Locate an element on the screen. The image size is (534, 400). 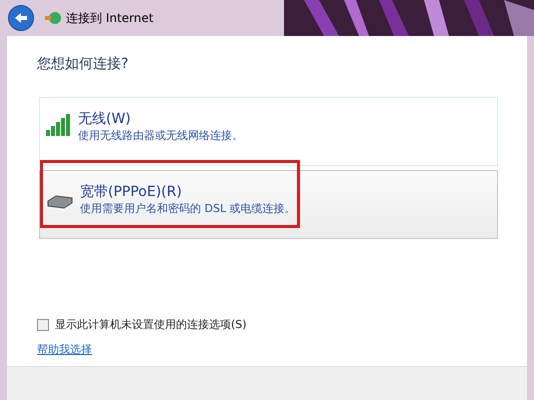
signal-bars-icon is located at coordinates (59, 125).